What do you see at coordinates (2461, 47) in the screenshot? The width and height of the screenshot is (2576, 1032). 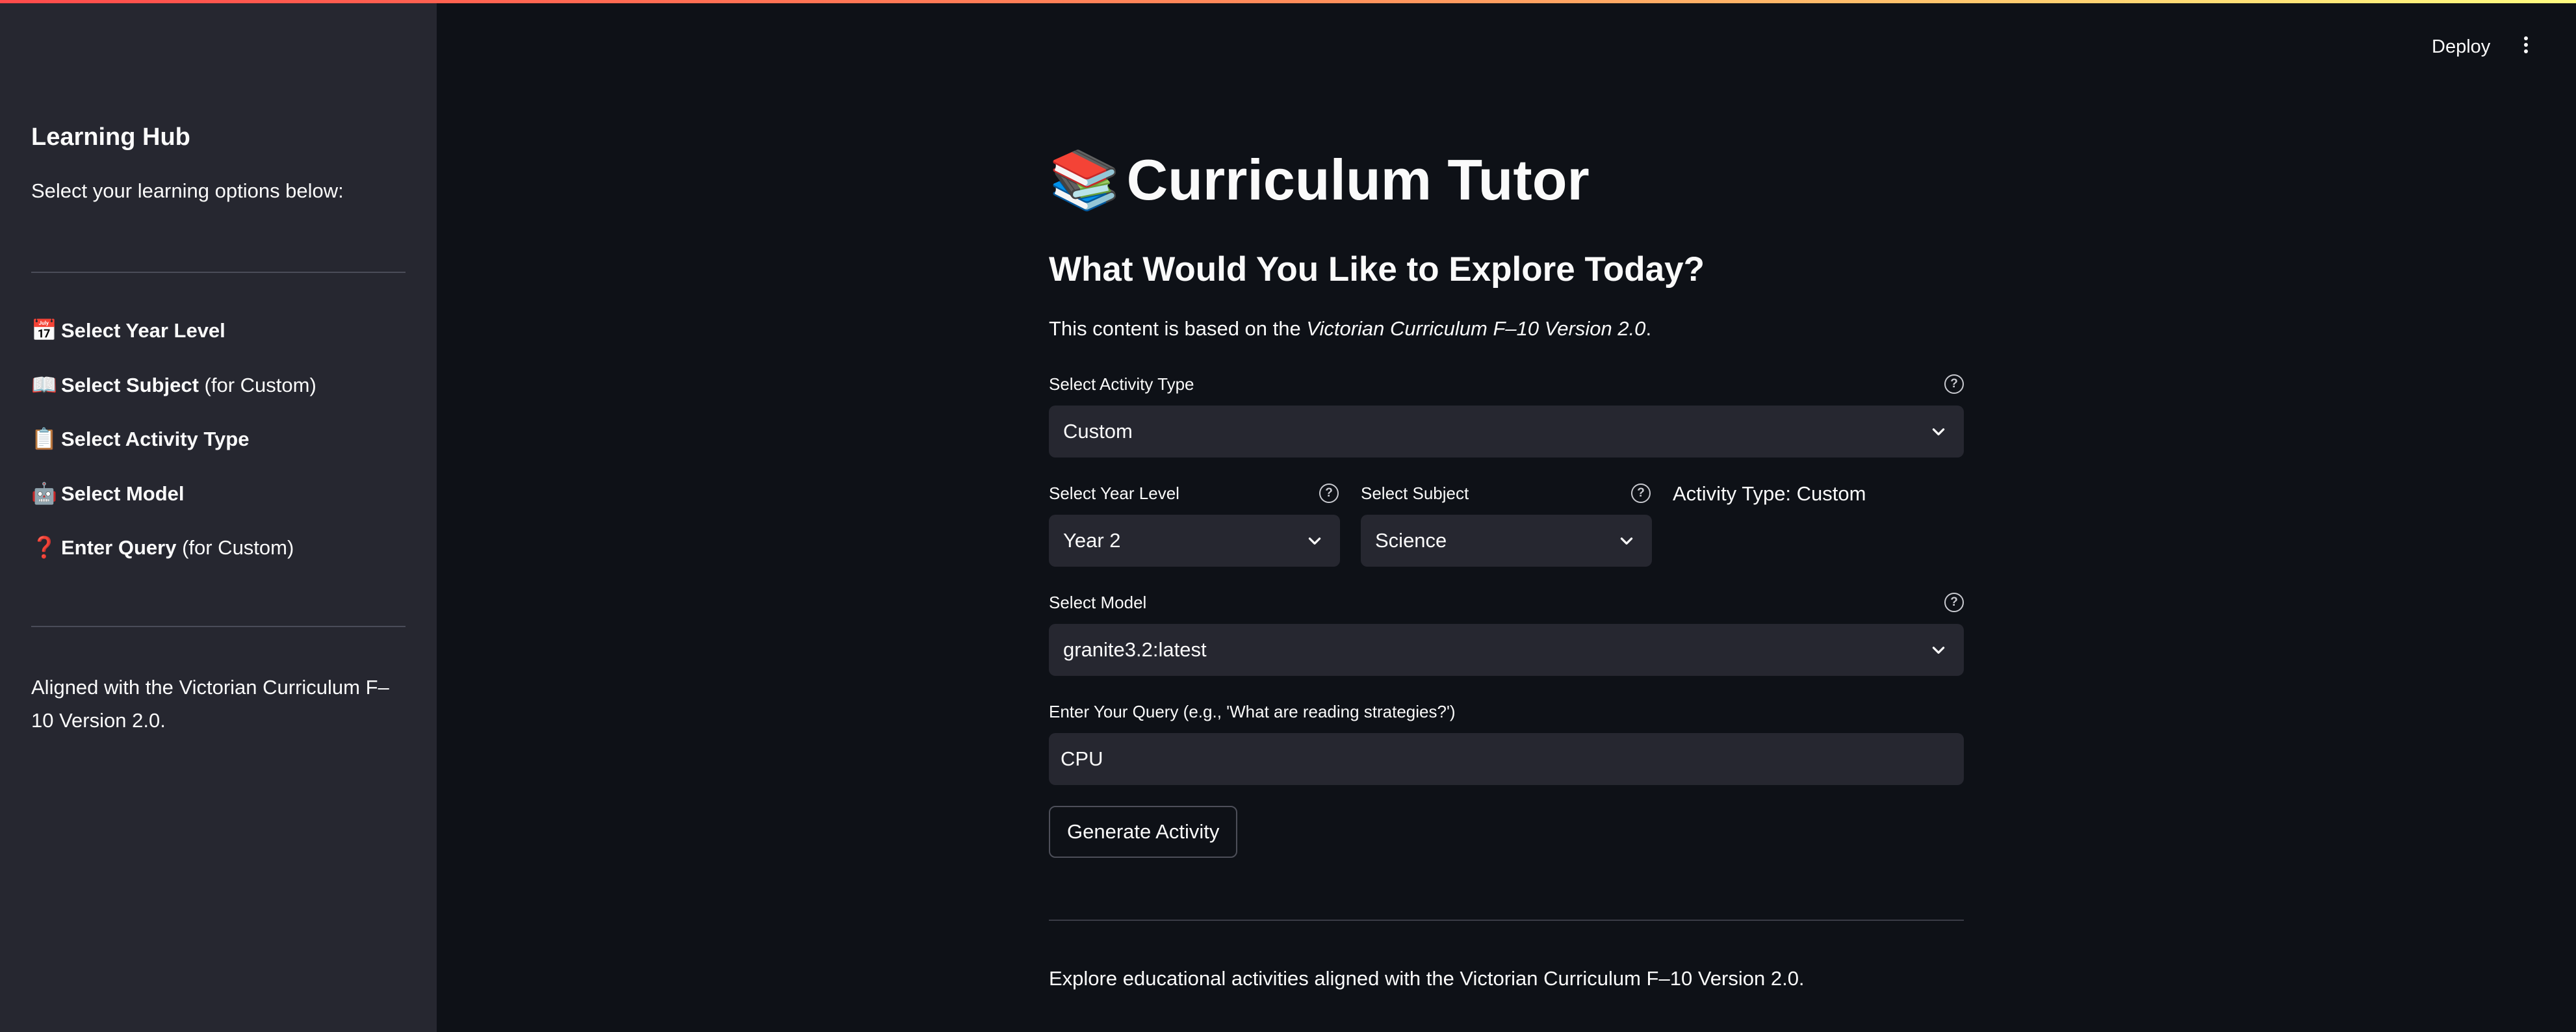 I see `deploy-button: Deploy` at bounding box center [2461, 47].